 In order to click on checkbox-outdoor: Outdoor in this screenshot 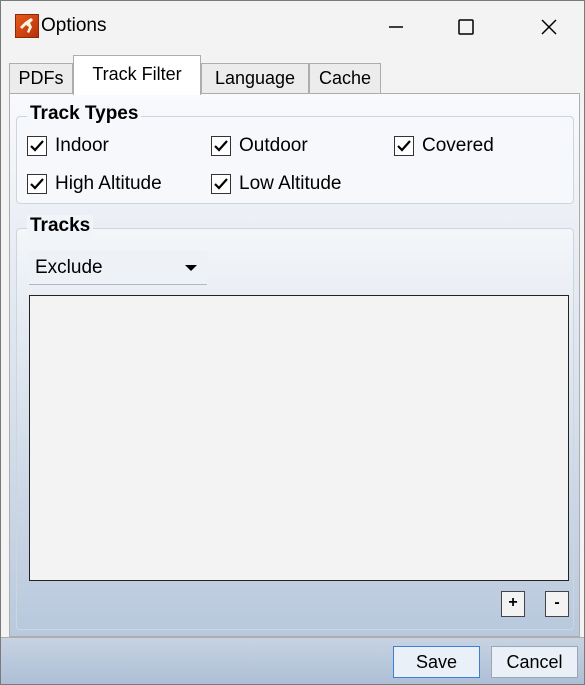, I will do `click(259, 146)`.